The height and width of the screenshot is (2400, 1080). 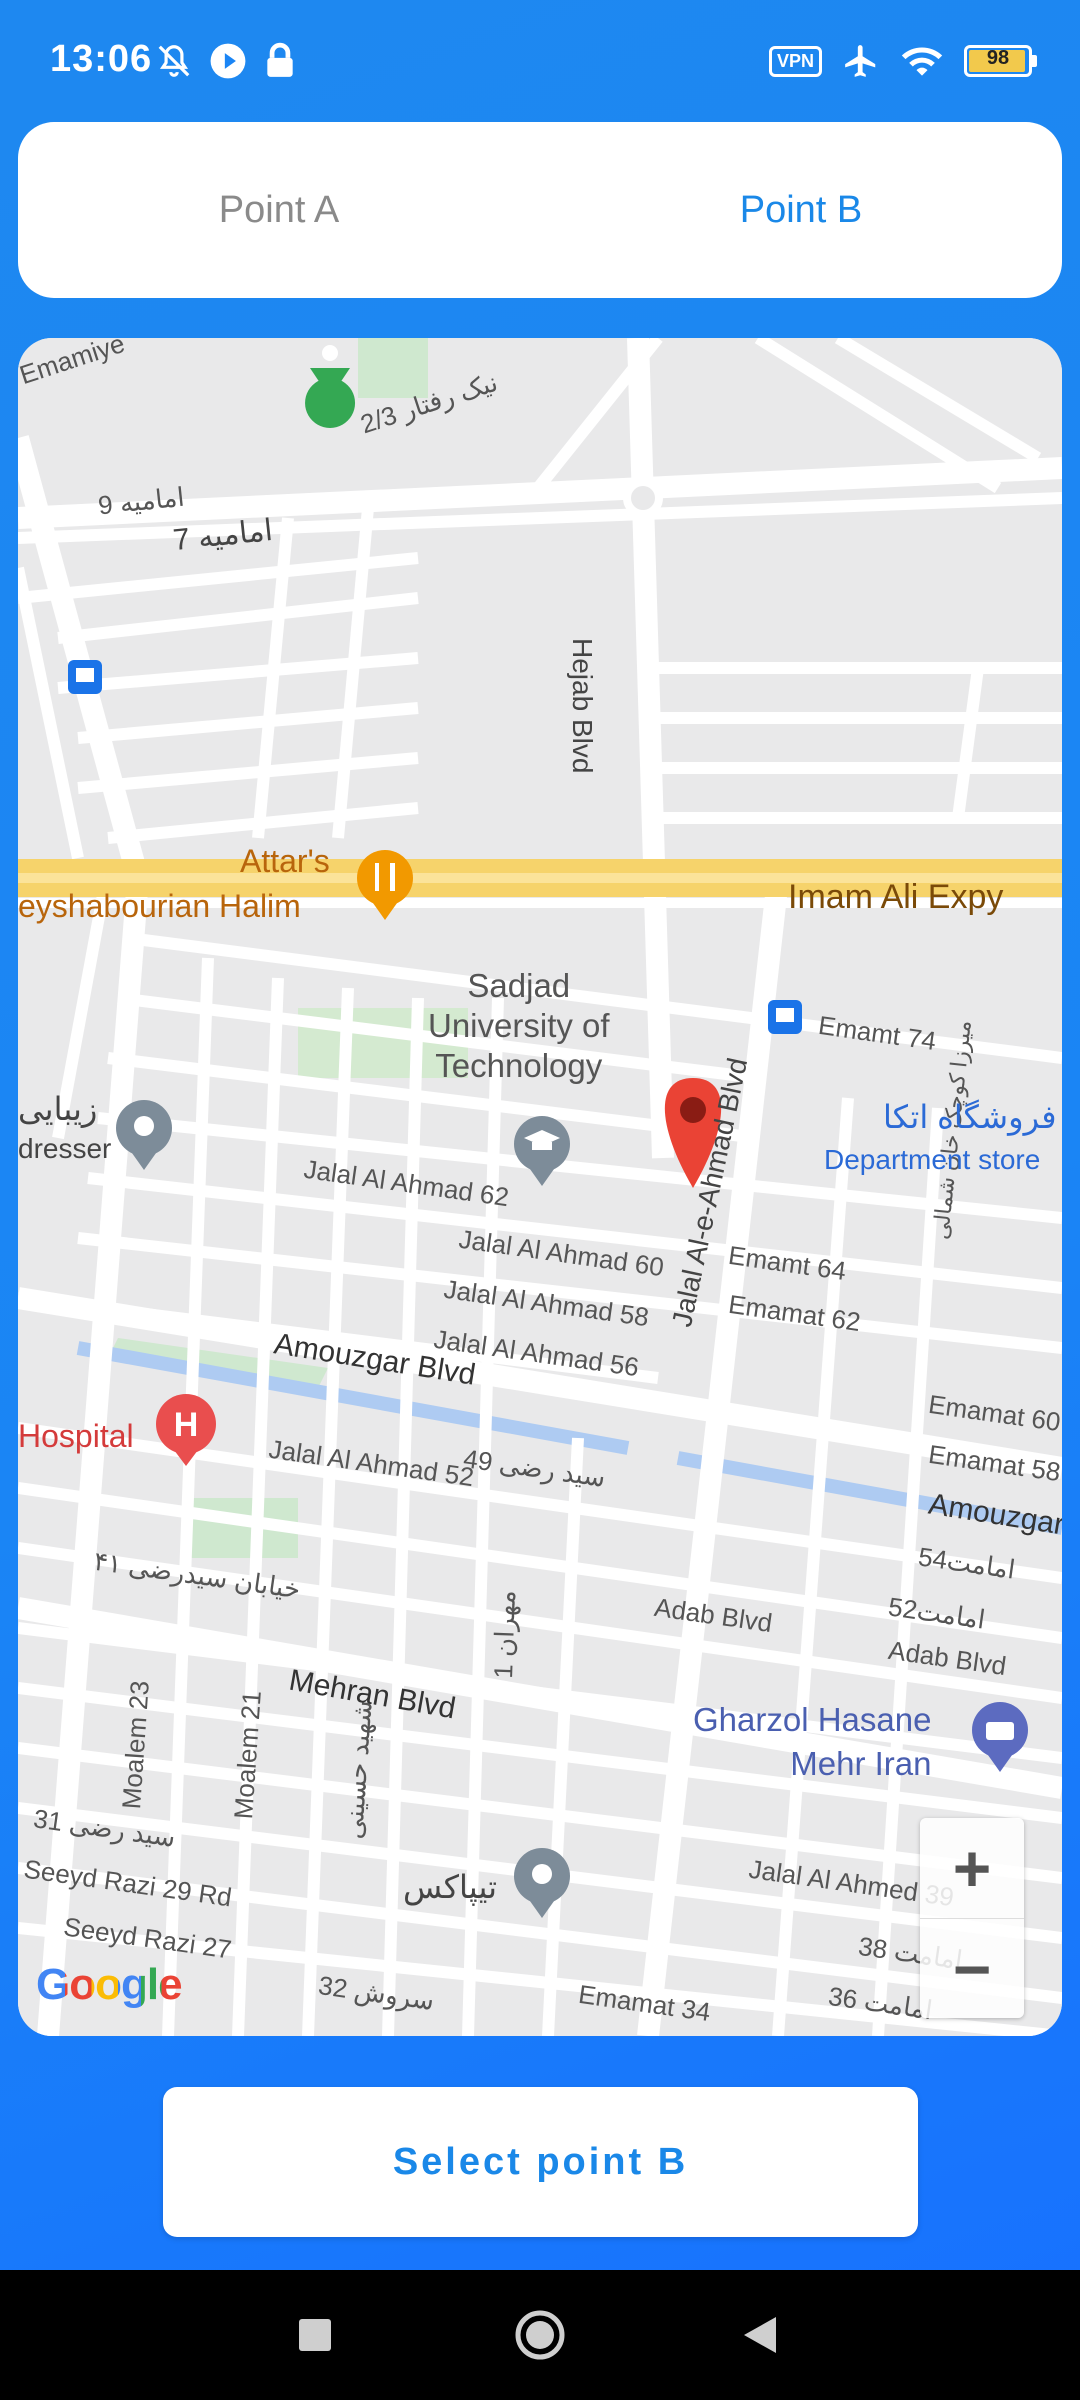 I want to click on back-triangle-icon, so click(x=760, y=2335).